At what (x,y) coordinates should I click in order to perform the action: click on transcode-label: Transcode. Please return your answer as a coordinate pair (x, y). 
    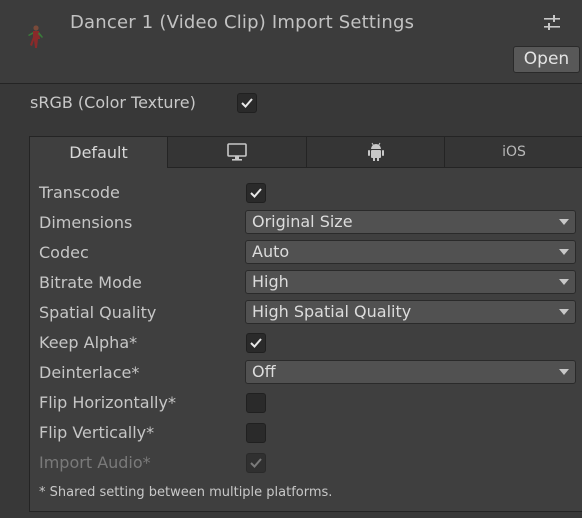
    Looking at the image, I should click on (79, 192).